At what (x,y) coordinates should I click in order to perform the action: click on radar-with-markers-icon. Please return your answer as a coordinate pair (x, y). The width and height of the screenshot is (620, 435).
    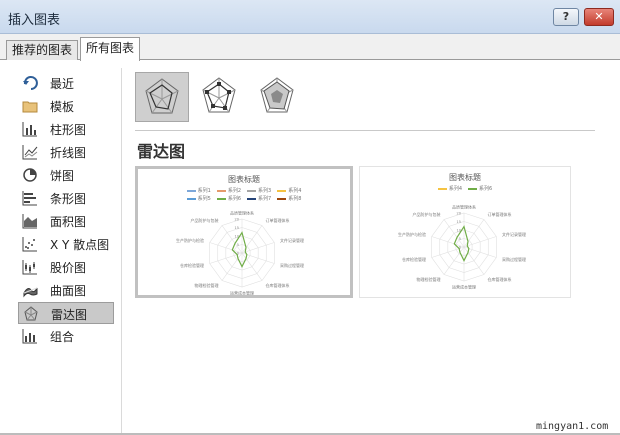
    Looking at the image, I should click on (219, 95).